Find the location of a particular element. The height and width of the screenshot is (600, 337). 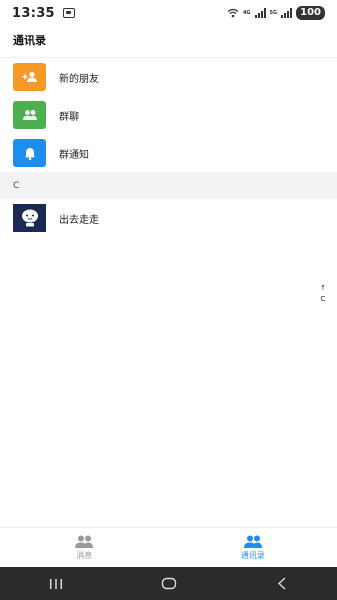

menu-item-label: 群通知 is located at coordinates (74, 155).